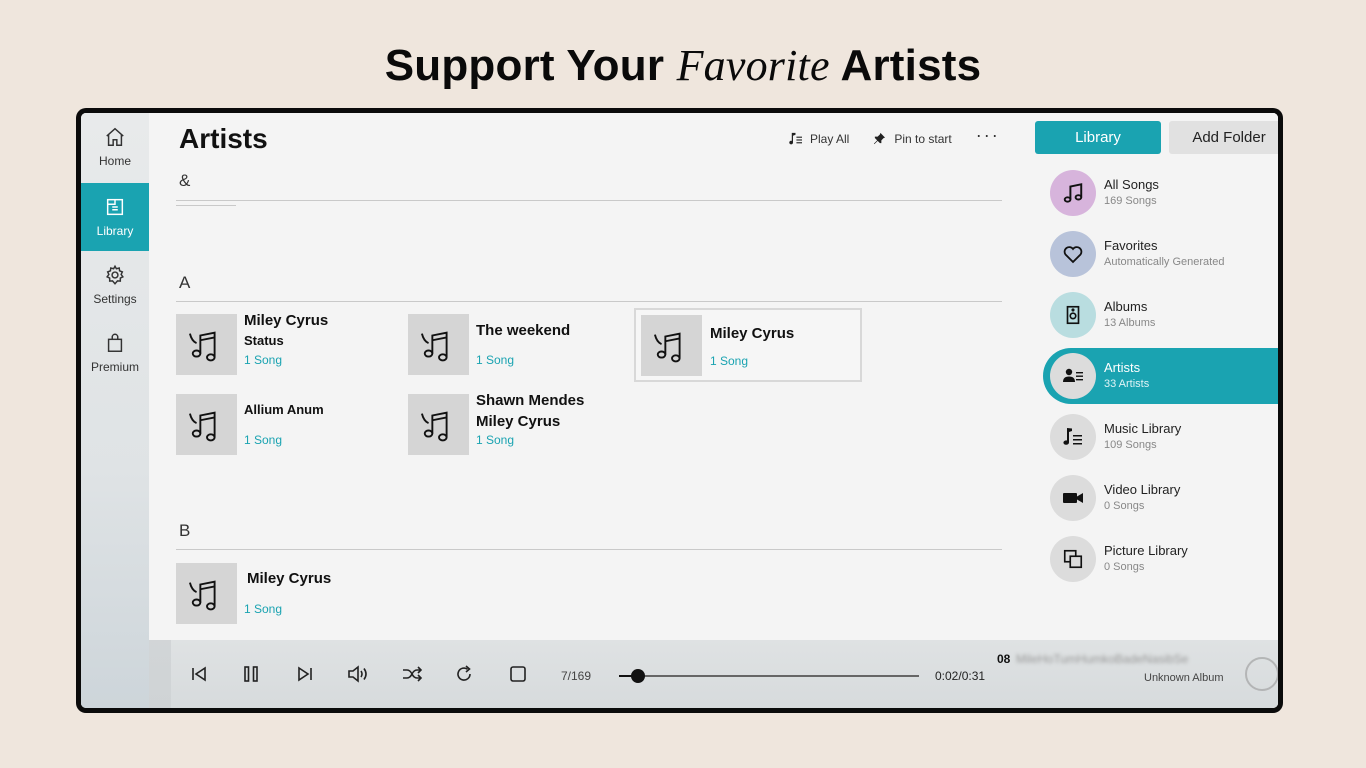  I want to click on nav-item-library: Library, so click(115, 217).